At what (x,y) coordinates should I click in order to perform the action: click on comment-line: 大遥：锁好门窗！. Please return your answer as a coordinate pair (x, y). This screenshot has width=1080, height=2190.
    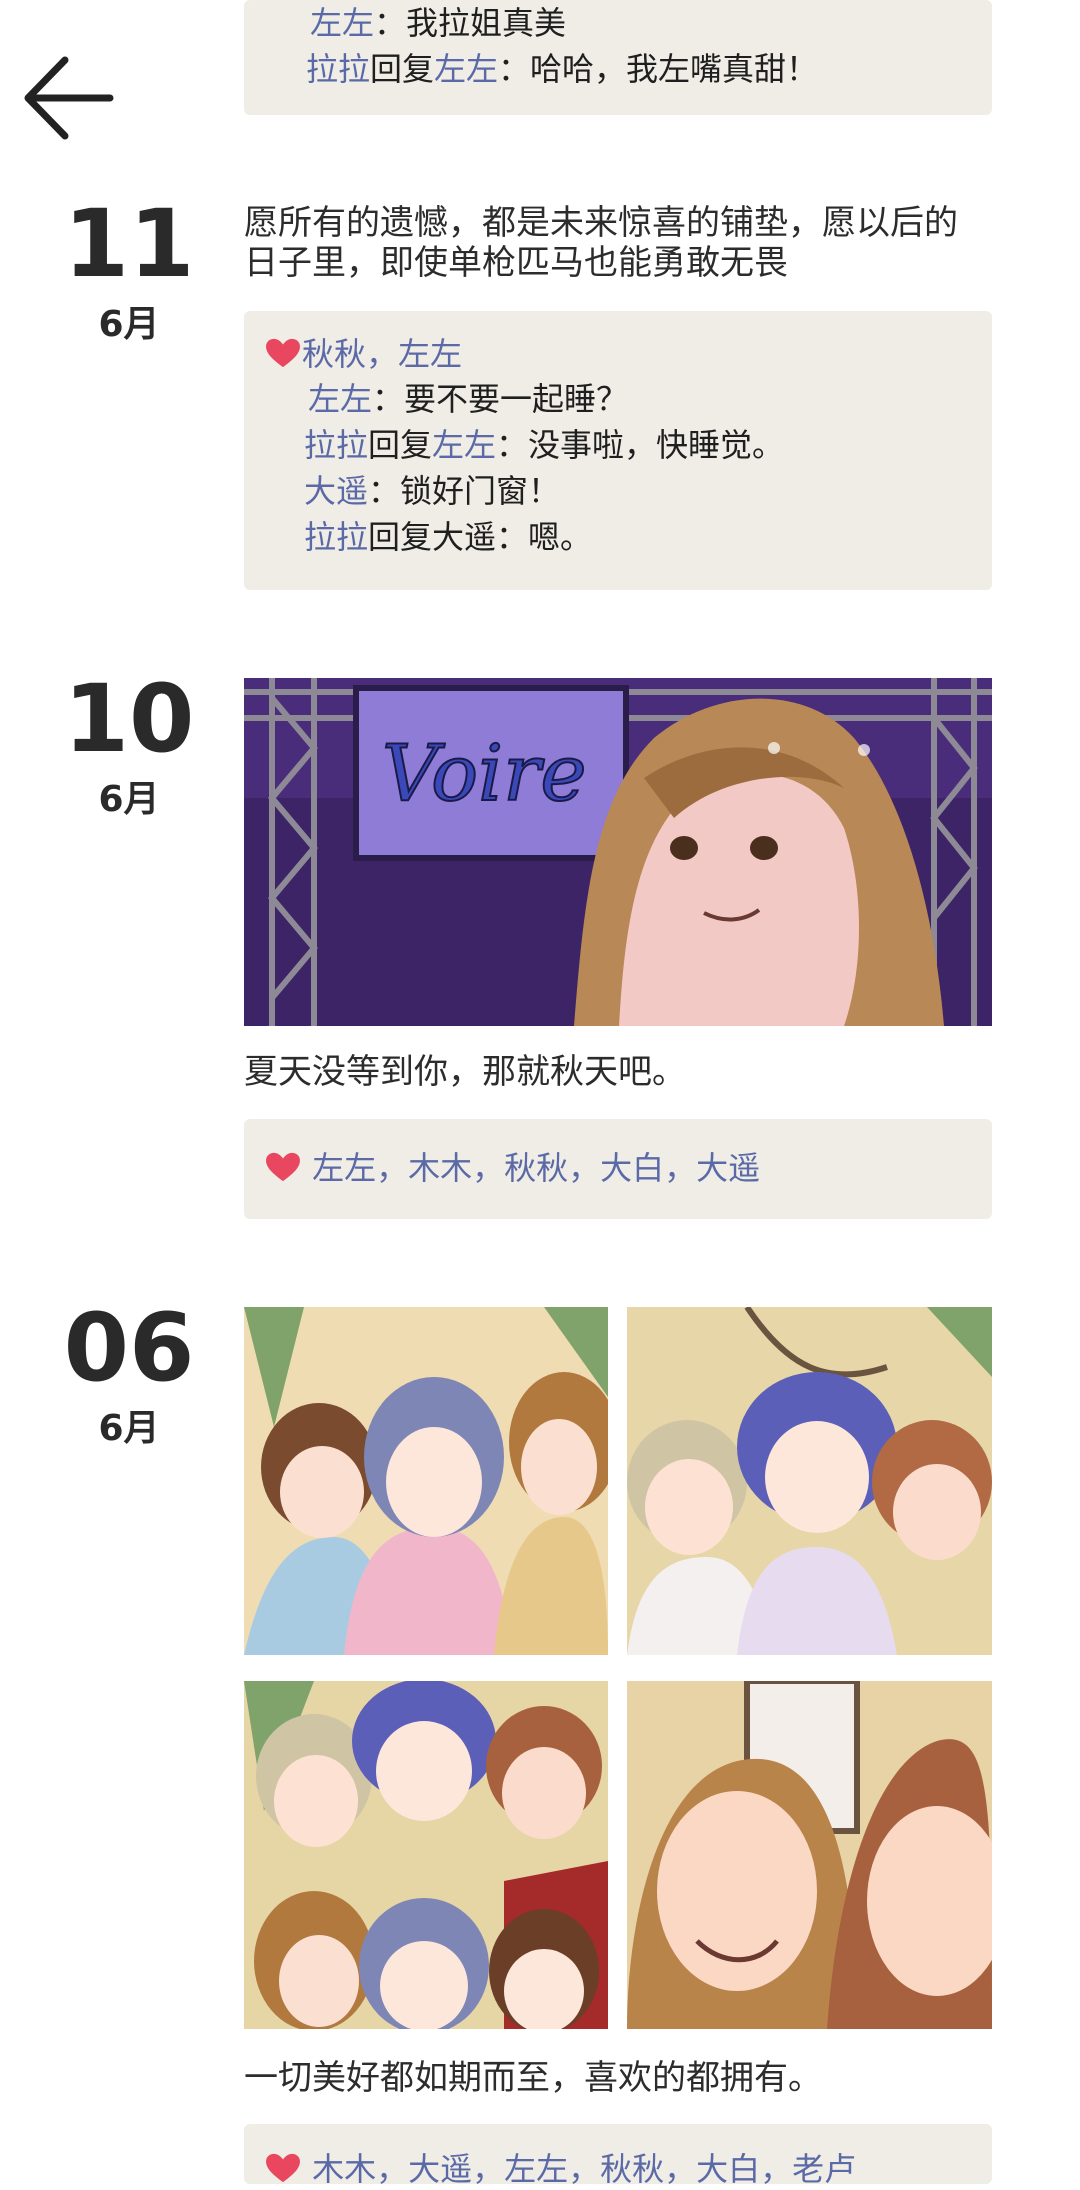
    Looking at the image, I should click on (432, 491).